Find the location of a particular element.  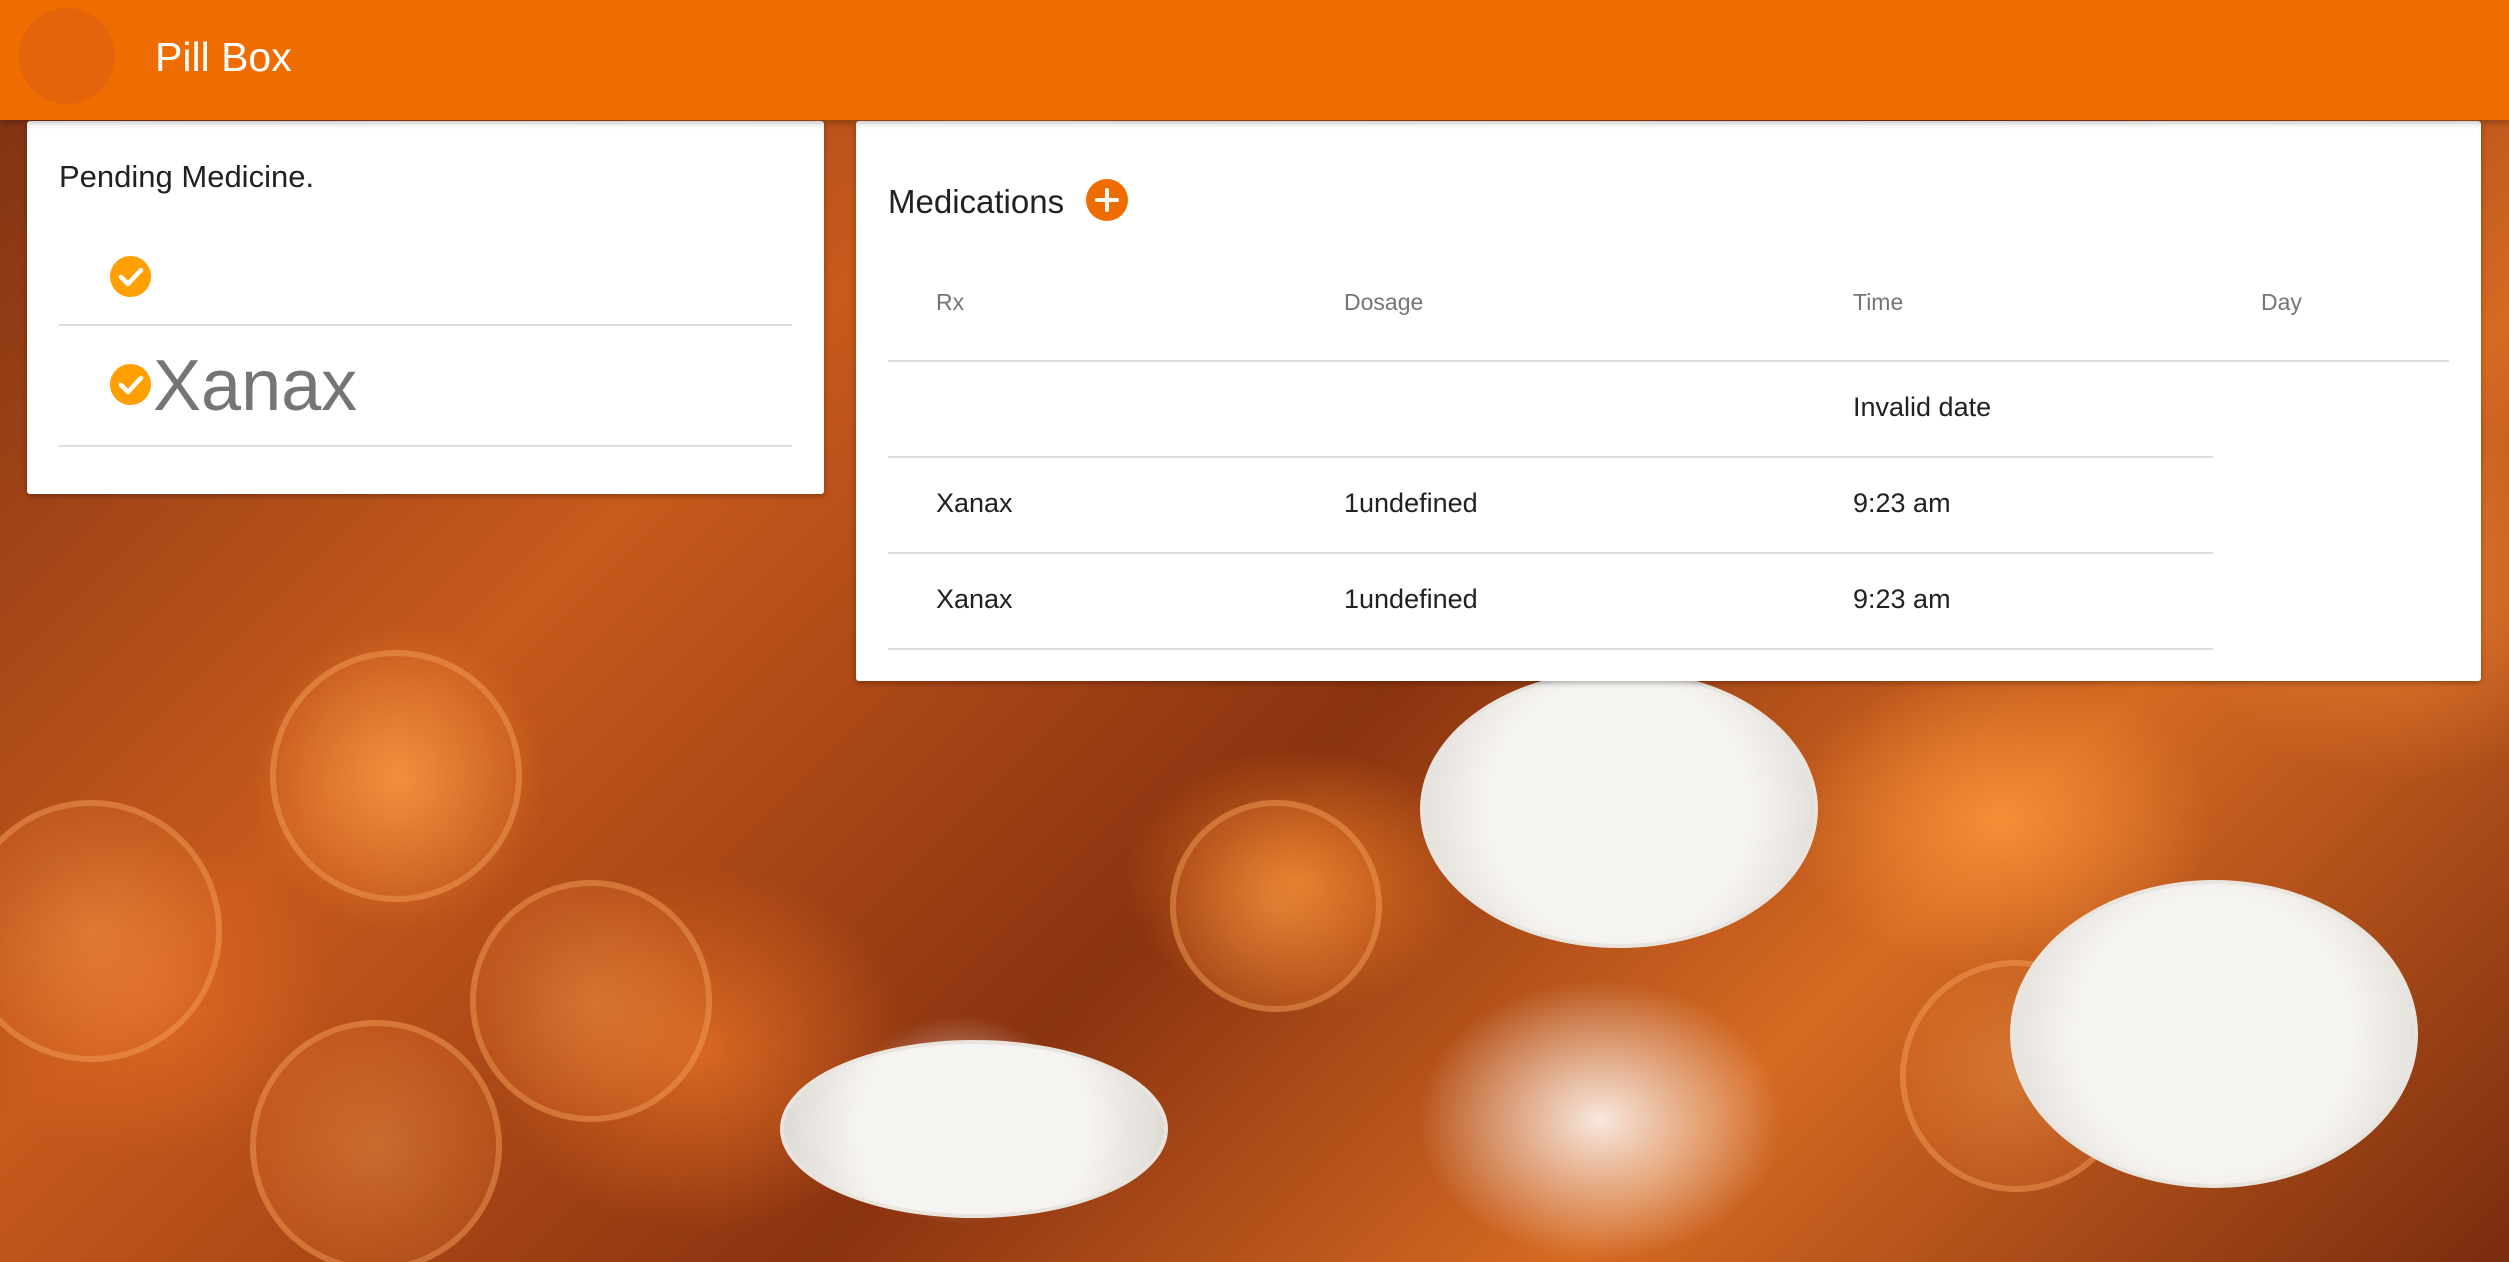

pending-medicine-item is located at coordinates (425, 278).